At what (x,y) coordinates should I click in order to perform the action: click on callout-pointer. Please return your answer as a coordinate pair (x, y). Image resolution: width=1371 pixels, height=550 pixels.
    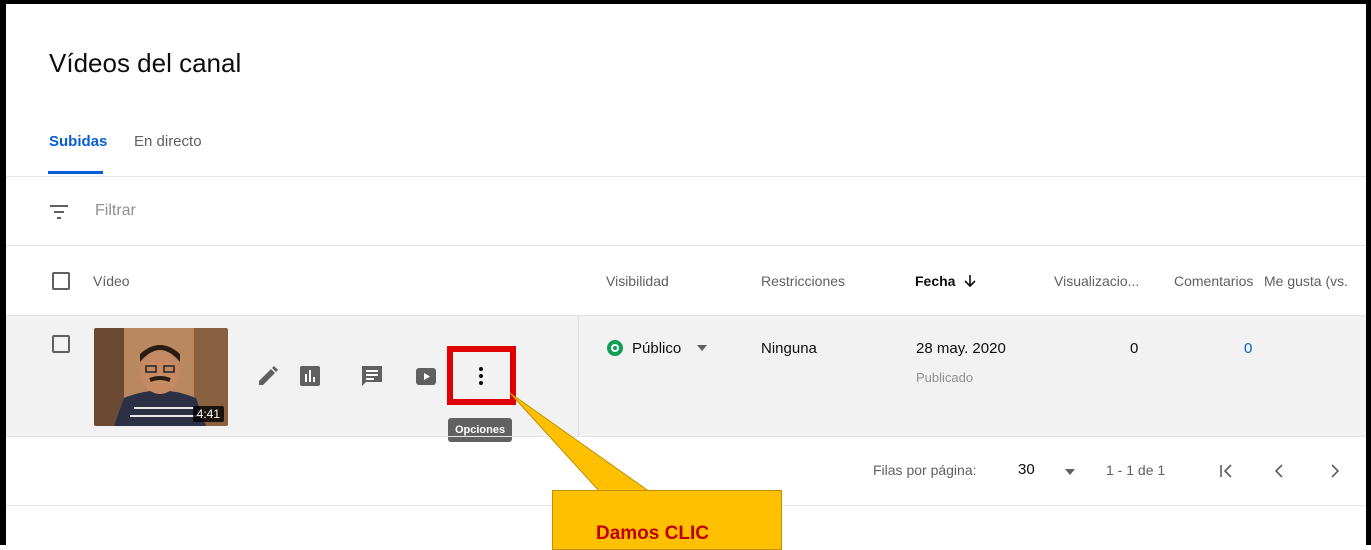
    Looking at the image, I should click on (580, 442).